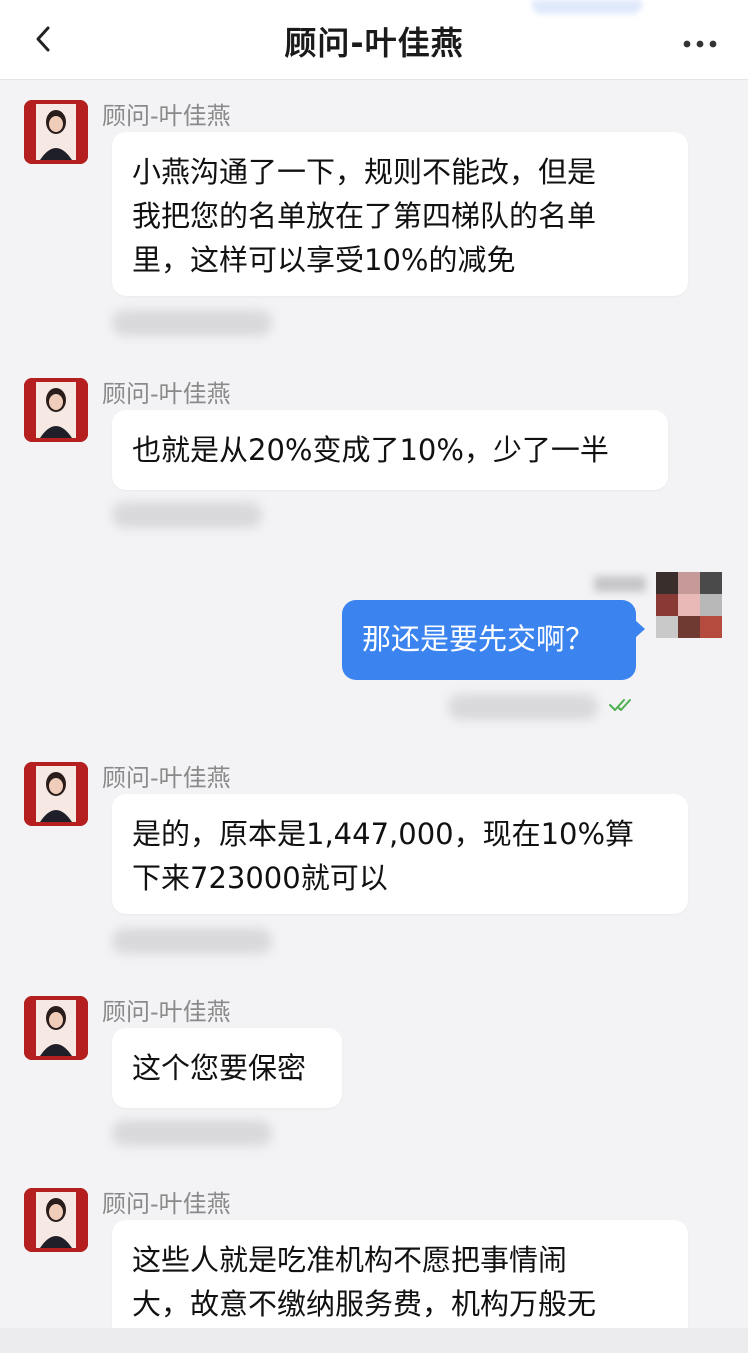  I want to click on message-bubble: 这个您要保密, so click(227, 1068).